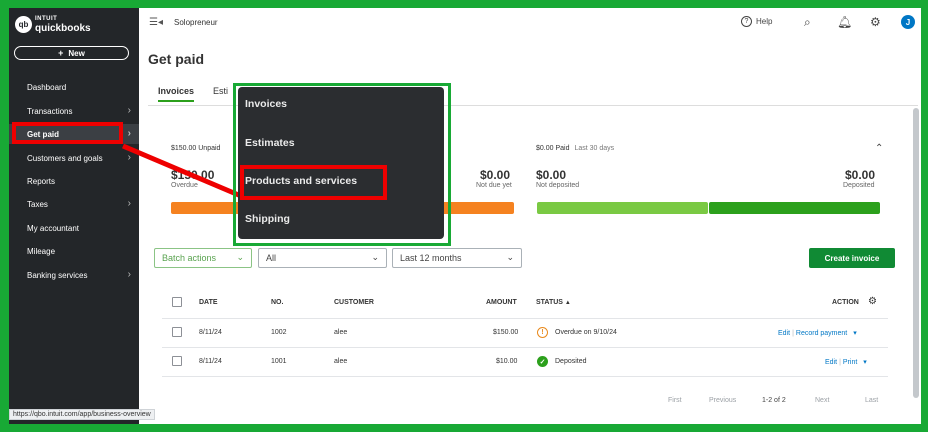  What do you see at coordinates (74, 111) in the screenshot?
I see `sidebar-item-transactions: Transactions ›` at bounding box center [74, 111].